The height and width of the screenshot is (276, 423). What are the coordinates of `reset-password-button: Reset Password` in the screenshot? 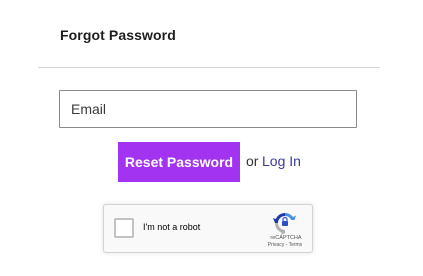 It's located at (179, 162).